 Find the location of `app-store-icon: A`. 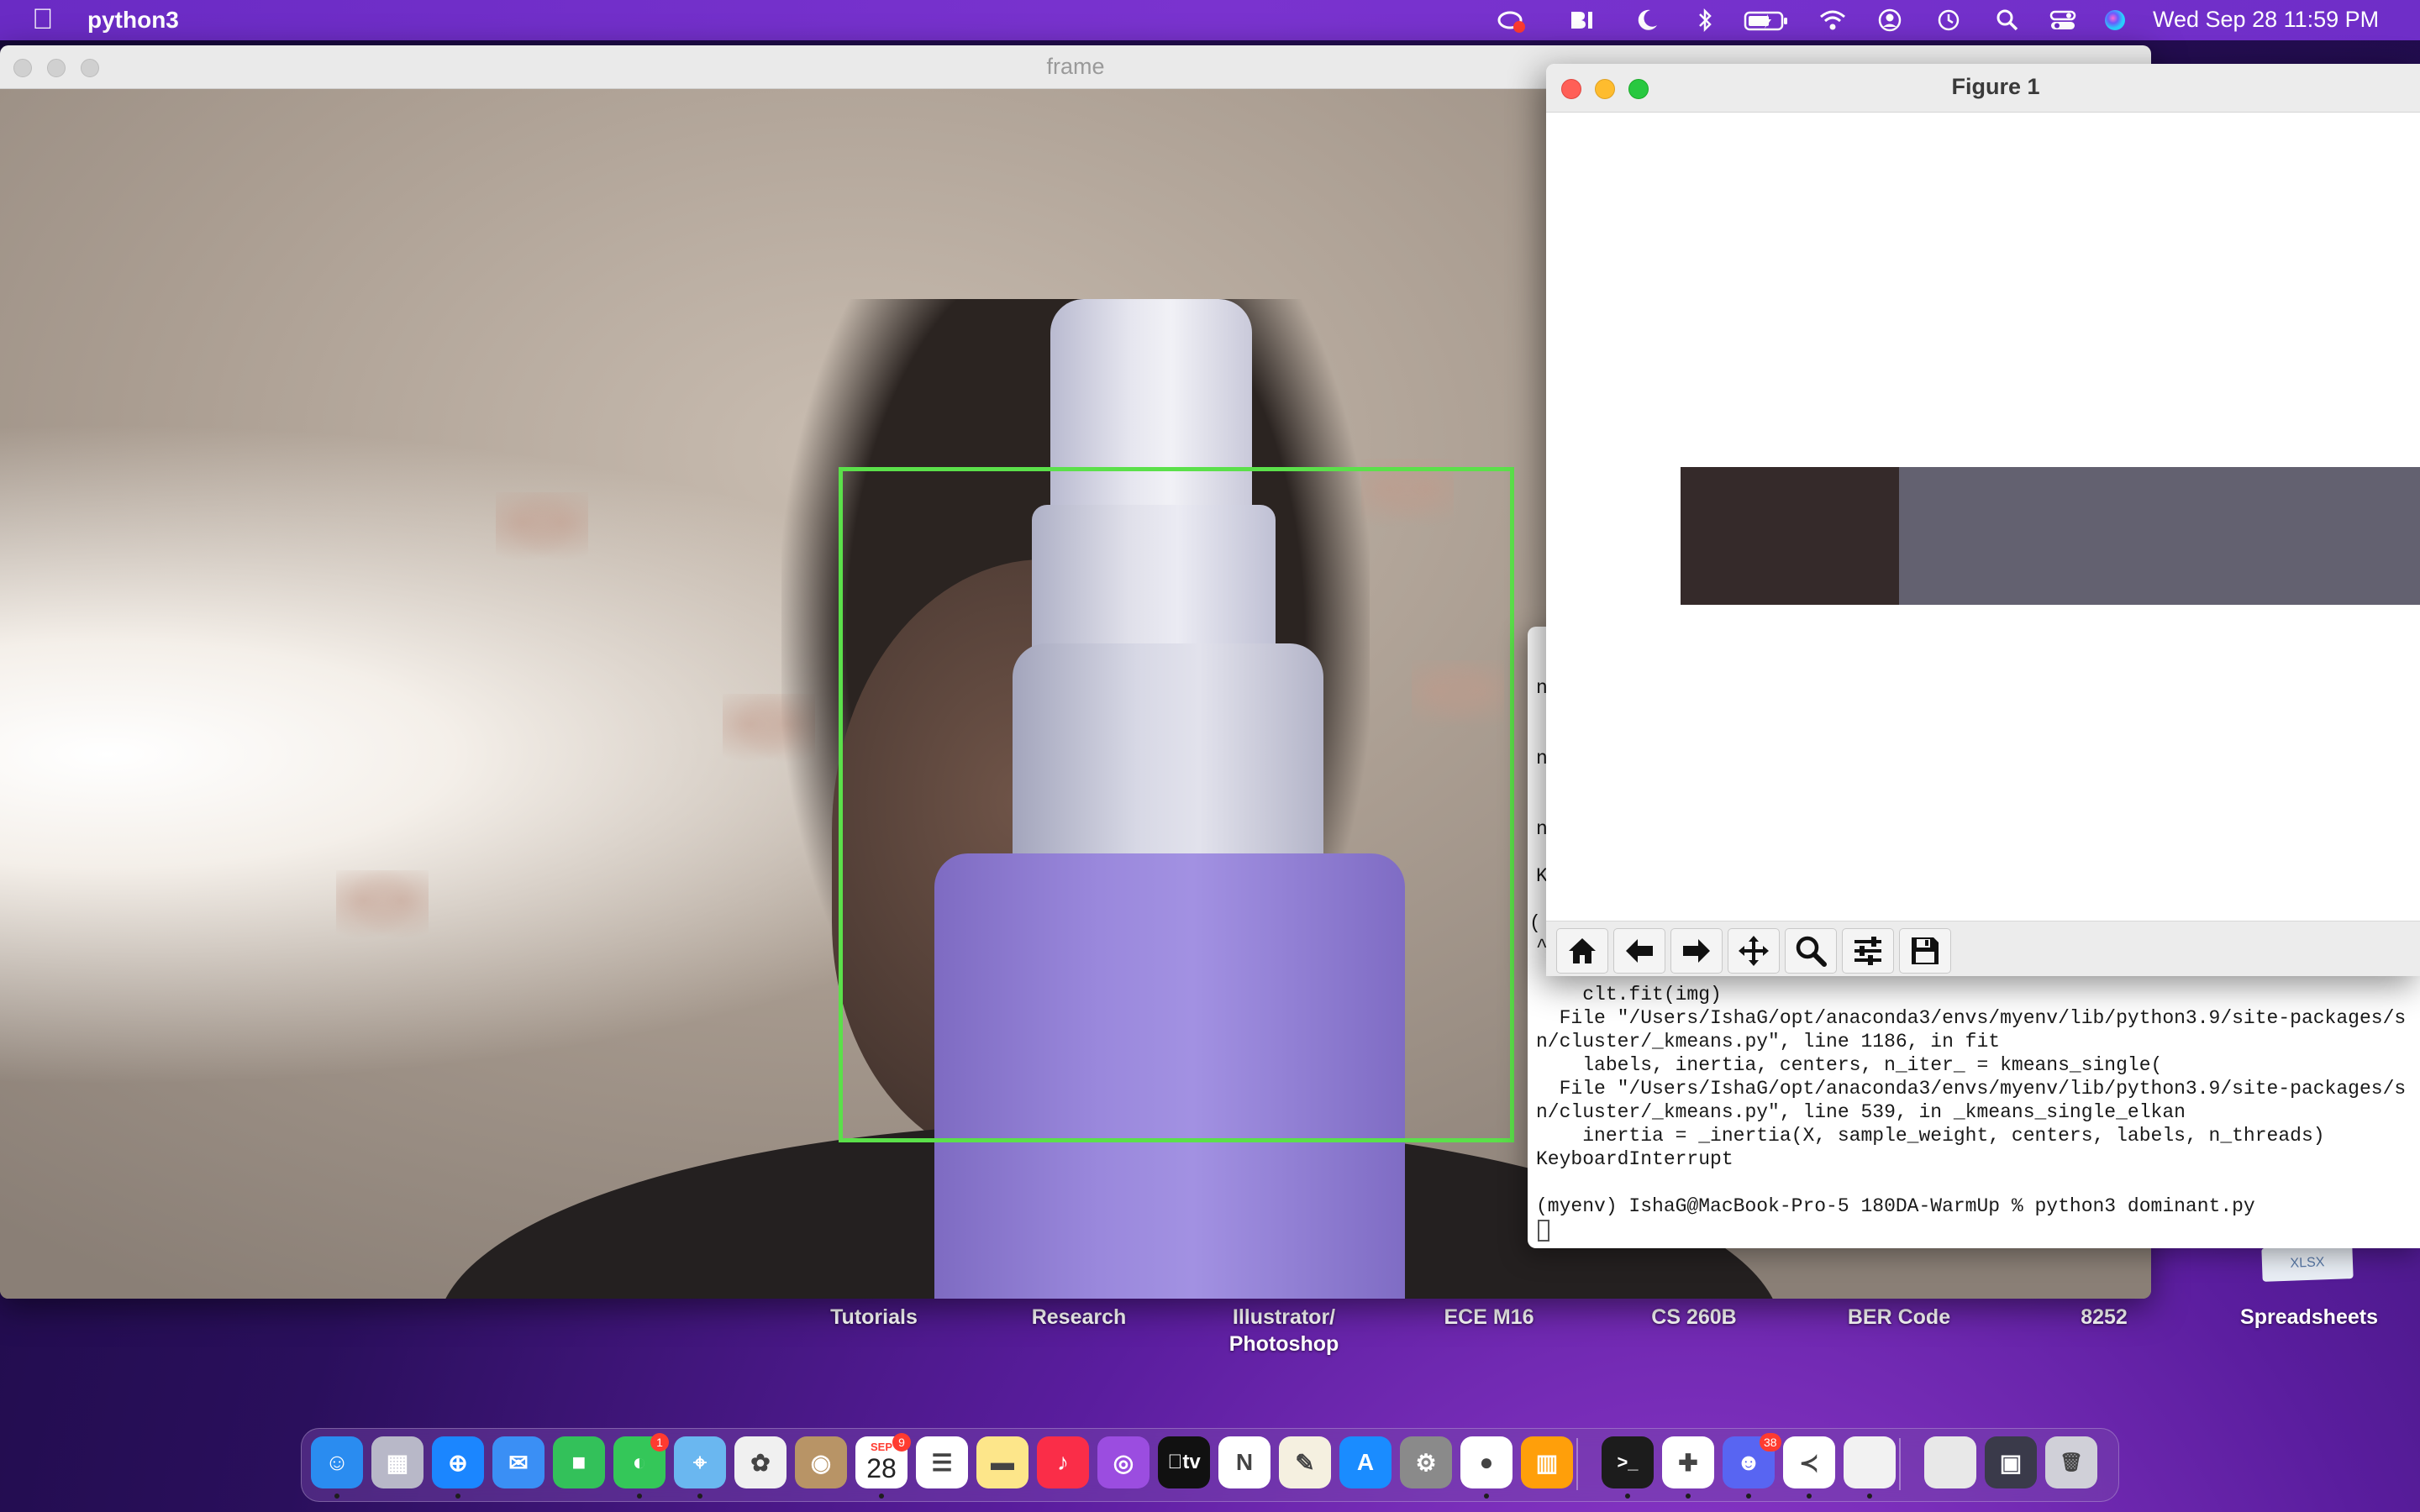

app-store-icon: A is located at coordinates (1365, 1462).